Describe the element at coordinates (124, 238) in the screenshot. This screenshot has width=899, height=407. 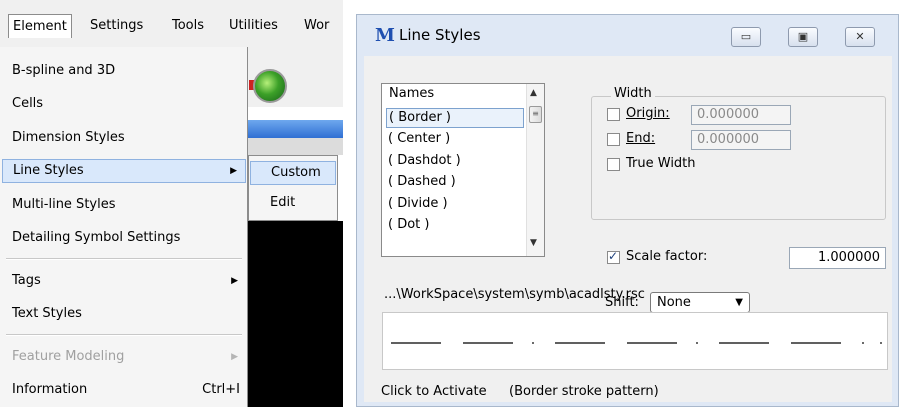
I see `menu-item-detailing-symbol-settings: Detailing Symbol Settings` at that location.